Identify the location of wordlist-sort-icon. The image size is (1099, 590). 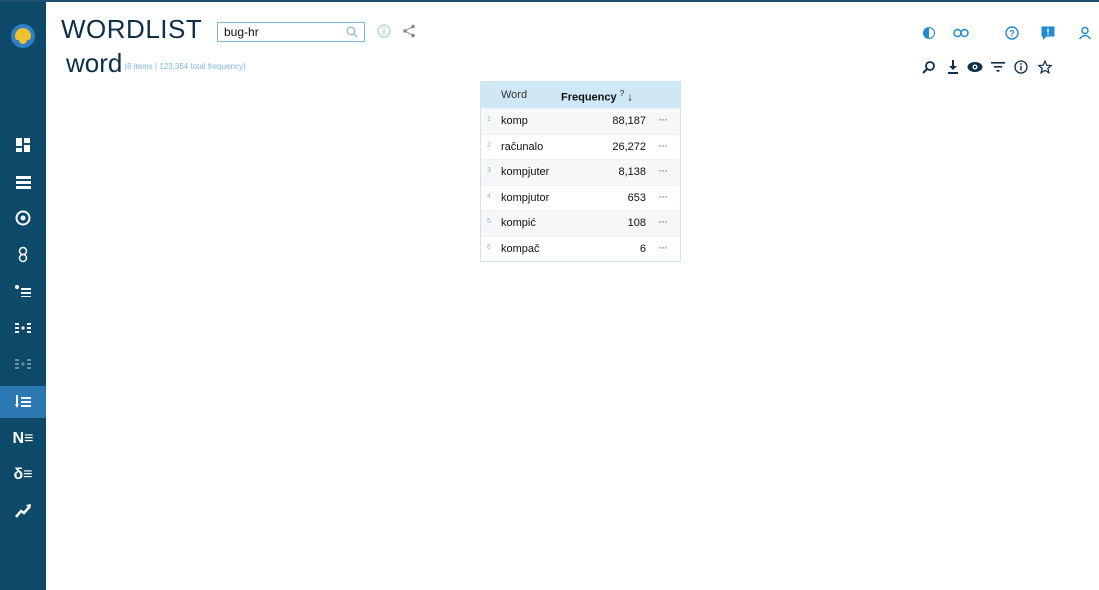
(23, 402).